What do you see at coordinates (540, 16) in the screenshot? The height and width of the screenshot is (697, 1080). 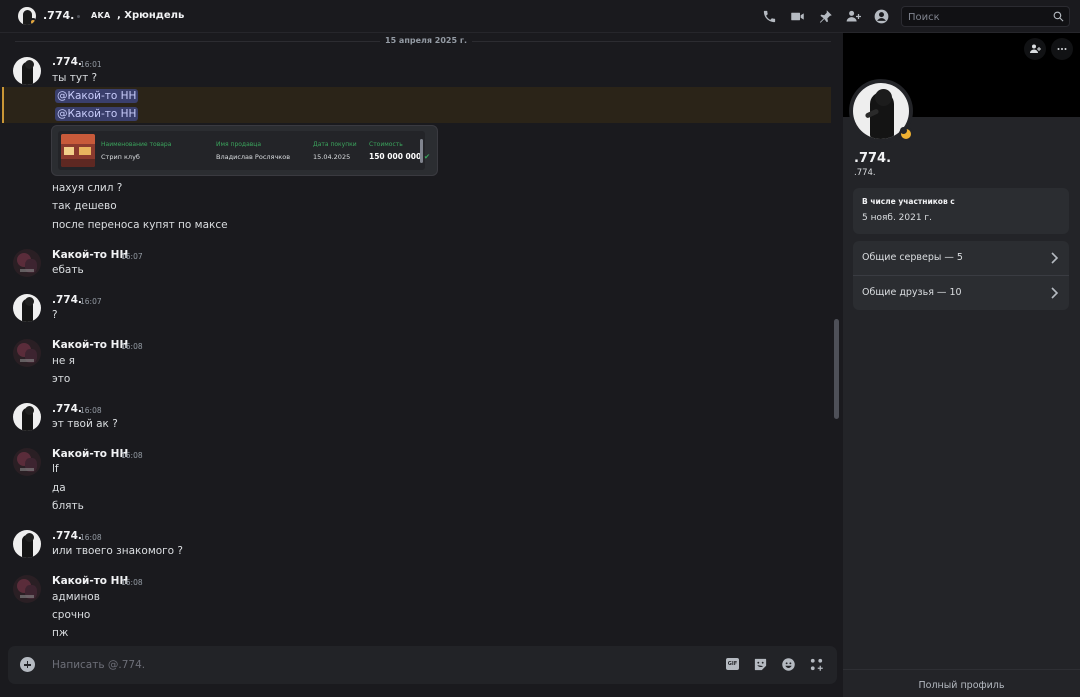 I see `dm-header: .774. AKA , Хрюндель` at bounding box center [540, 16].